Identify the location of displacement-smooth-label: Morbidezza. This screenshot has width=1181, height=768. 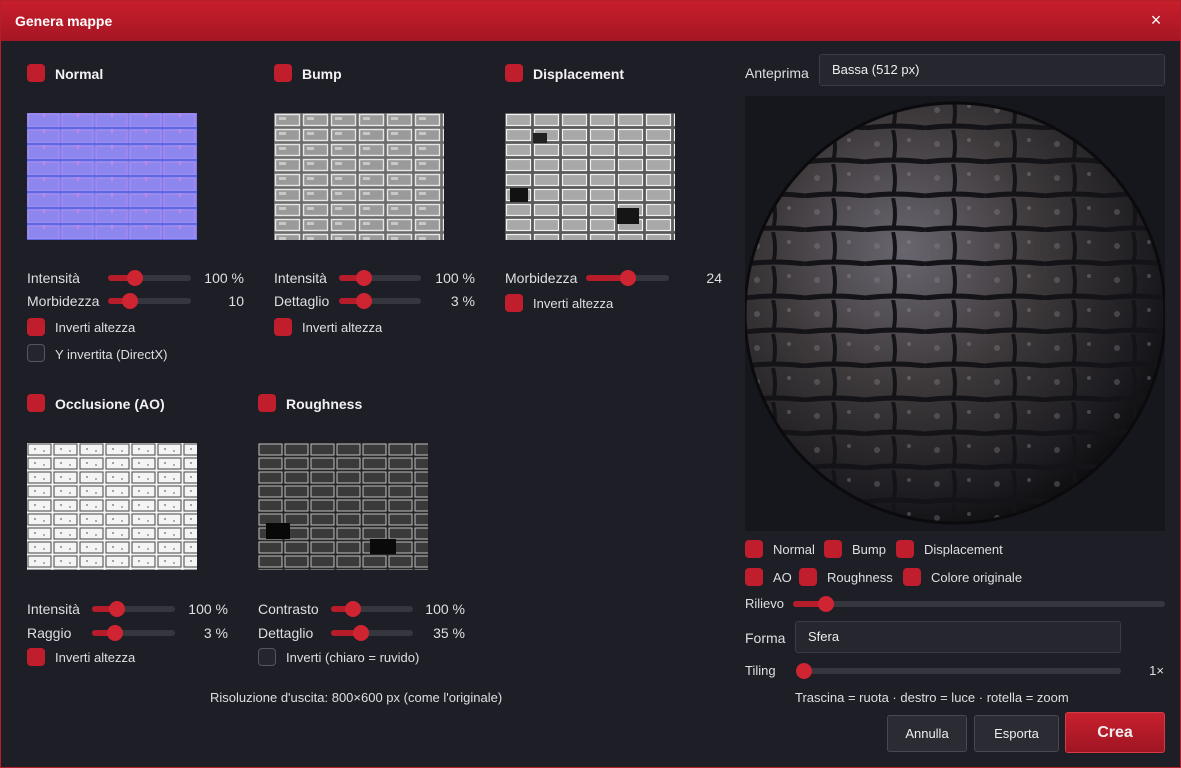
(541, 278).